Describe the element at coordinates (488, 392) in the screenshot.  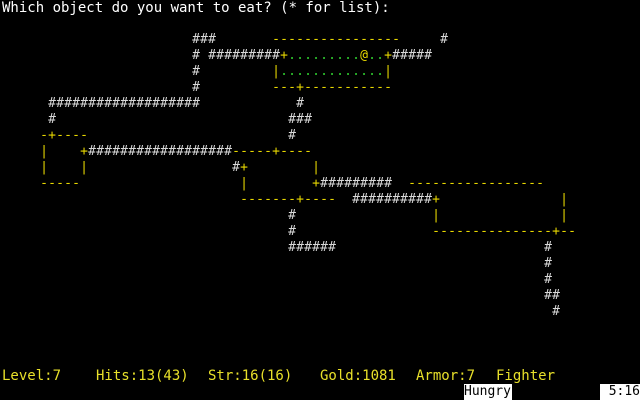
I see `hunger-status-badge: Hungry` at that location.